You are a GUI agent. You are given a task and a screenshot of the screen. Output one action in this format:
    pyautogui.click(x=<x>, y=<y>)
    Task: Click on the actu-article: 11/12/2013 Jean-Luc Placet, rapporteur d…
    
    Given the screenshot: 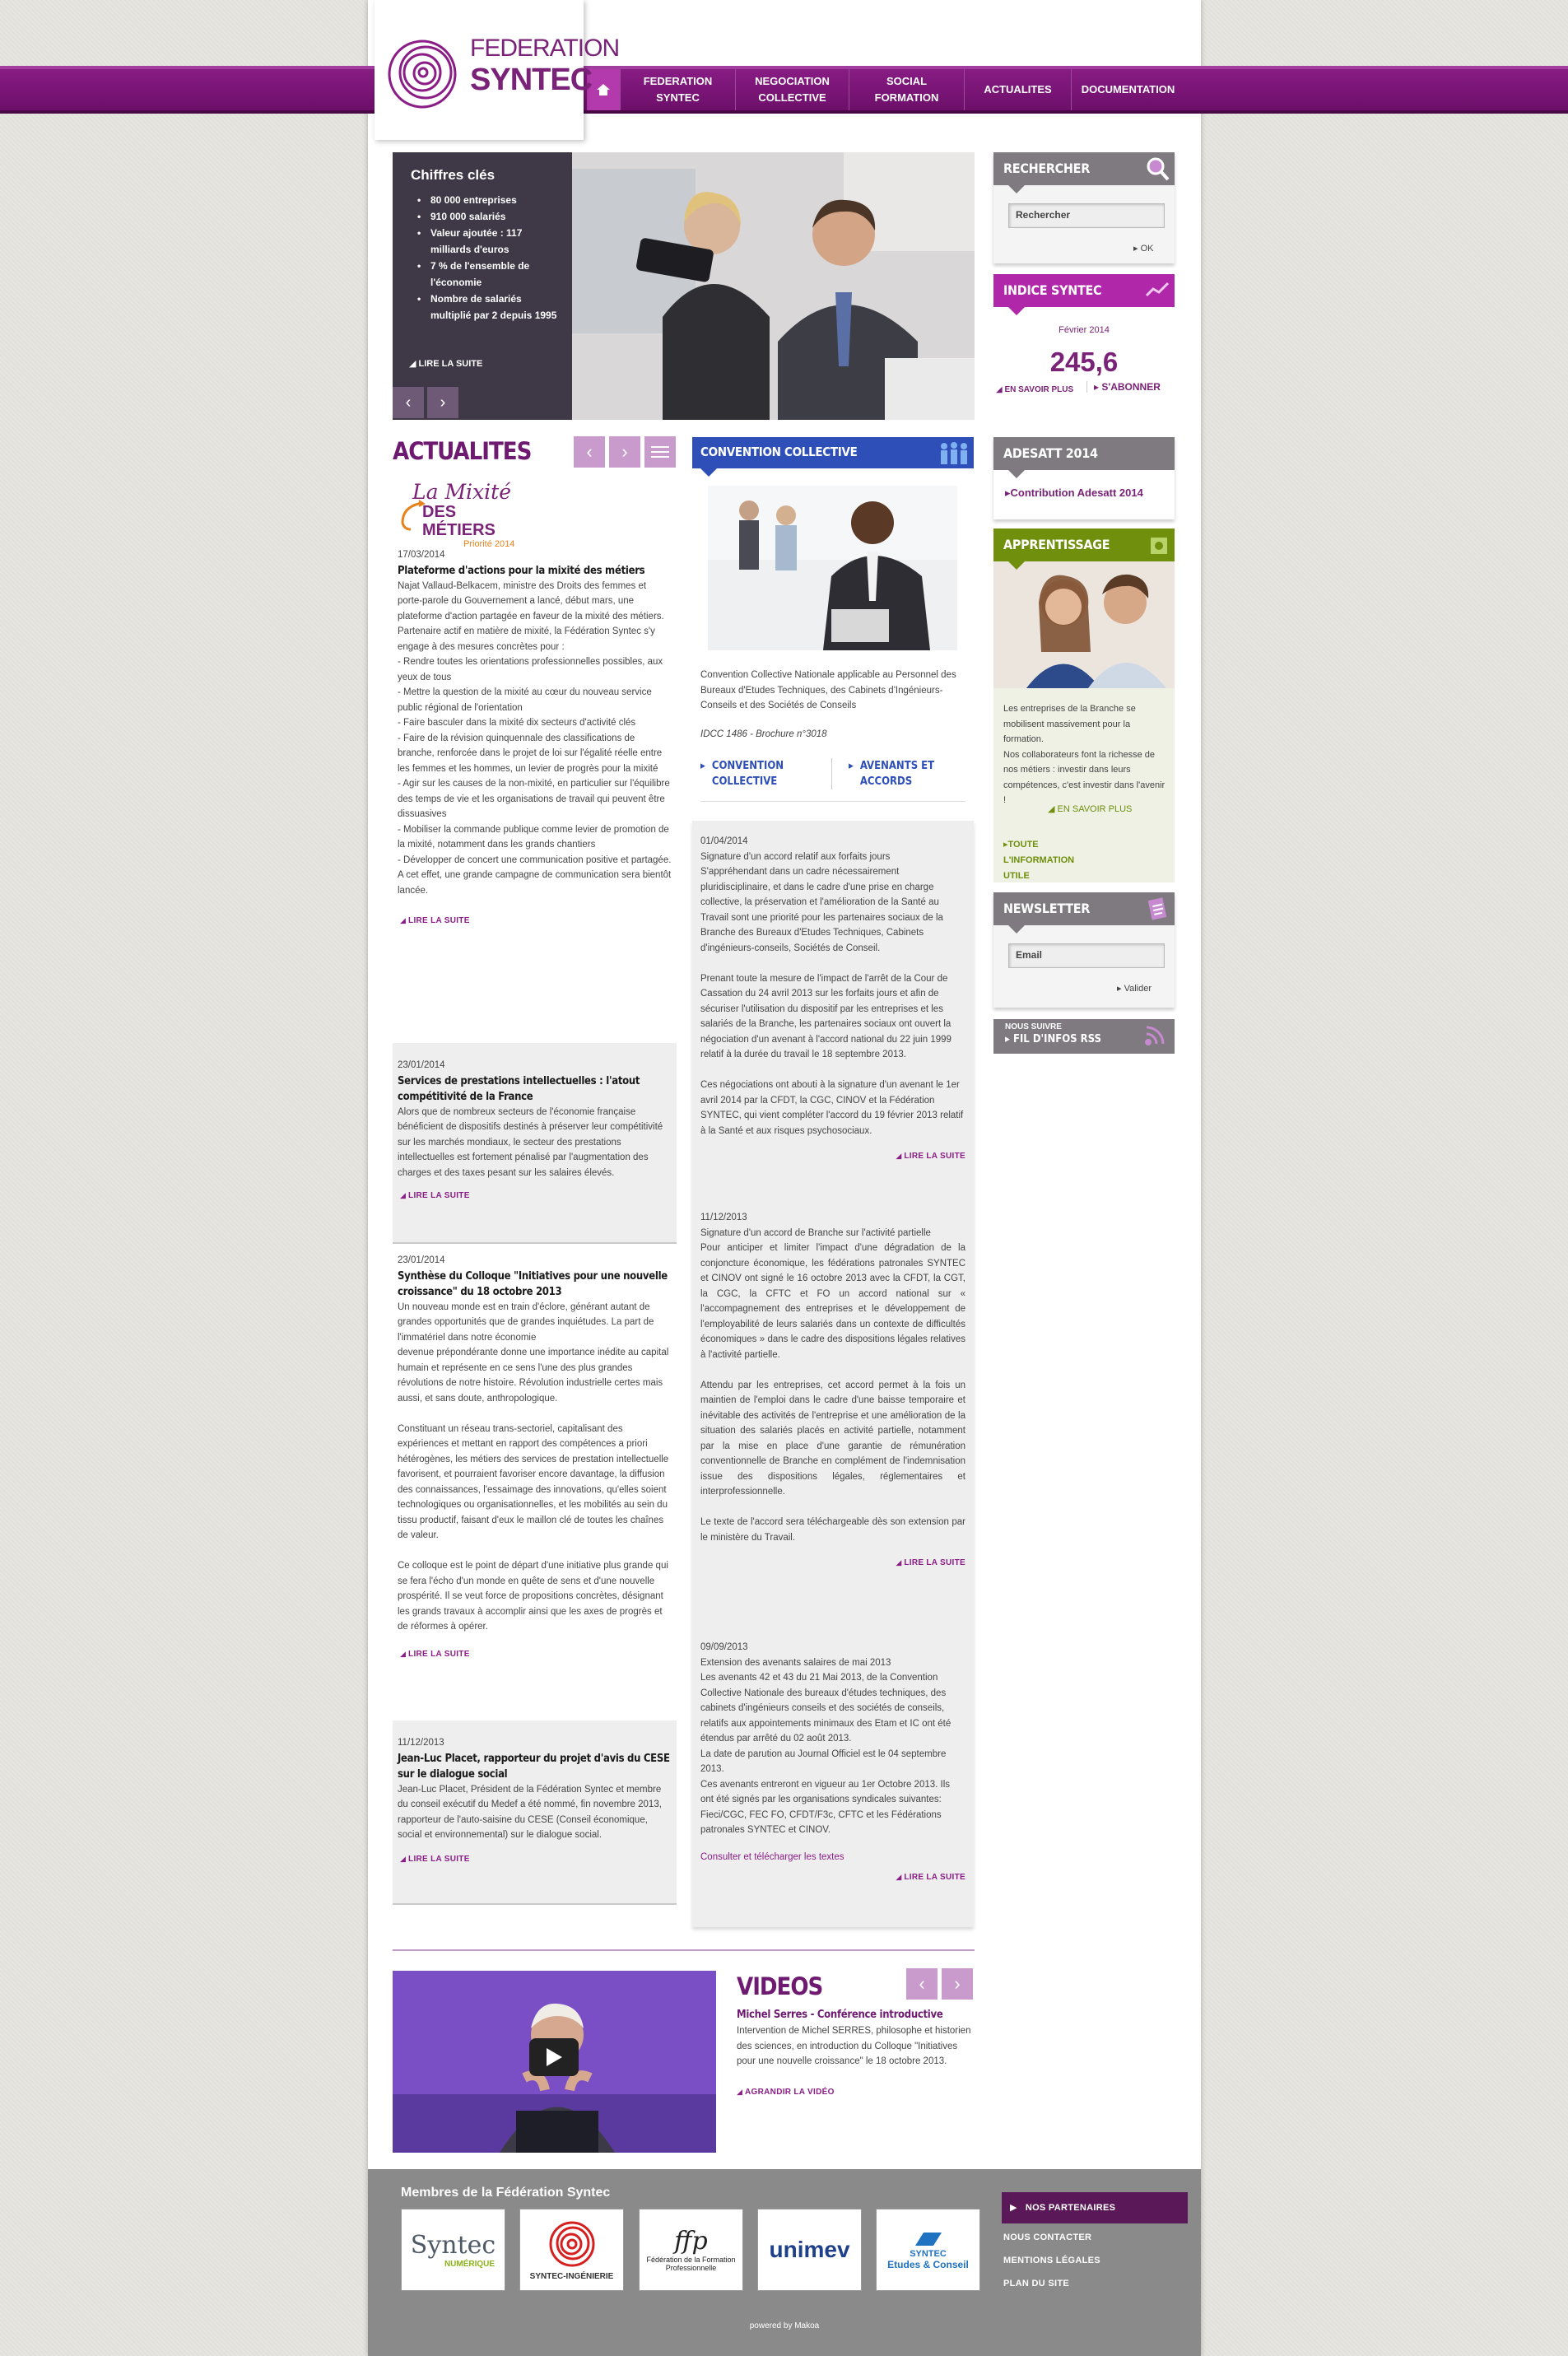 What is the action you would take?
    pyautogui.click(x=535, y=1812)
    